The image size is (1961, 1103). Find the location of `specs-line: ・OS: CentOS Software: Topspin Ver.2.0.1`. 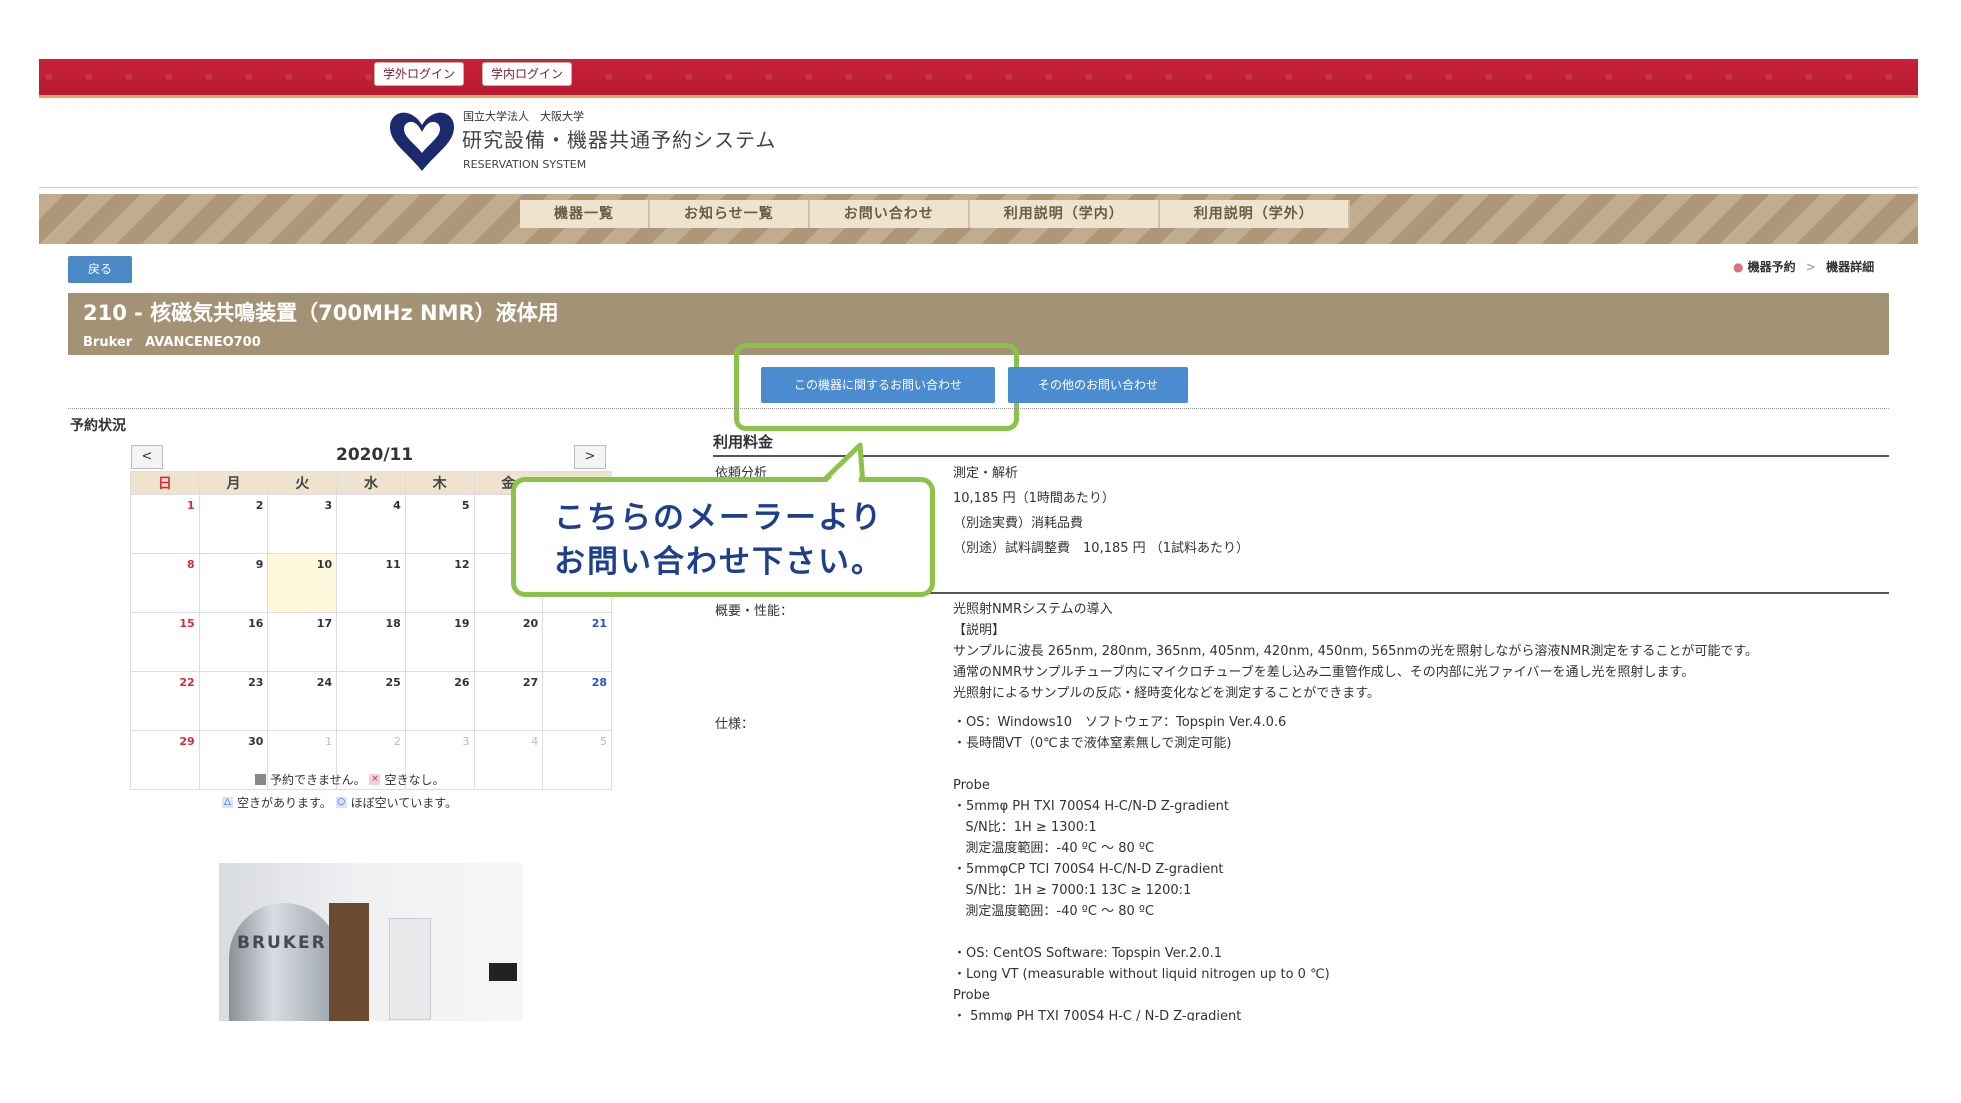

specs-line: ・OS: CentOS Software: Topspin Ver.2.0.1 is located at coordinates (1088, 953).